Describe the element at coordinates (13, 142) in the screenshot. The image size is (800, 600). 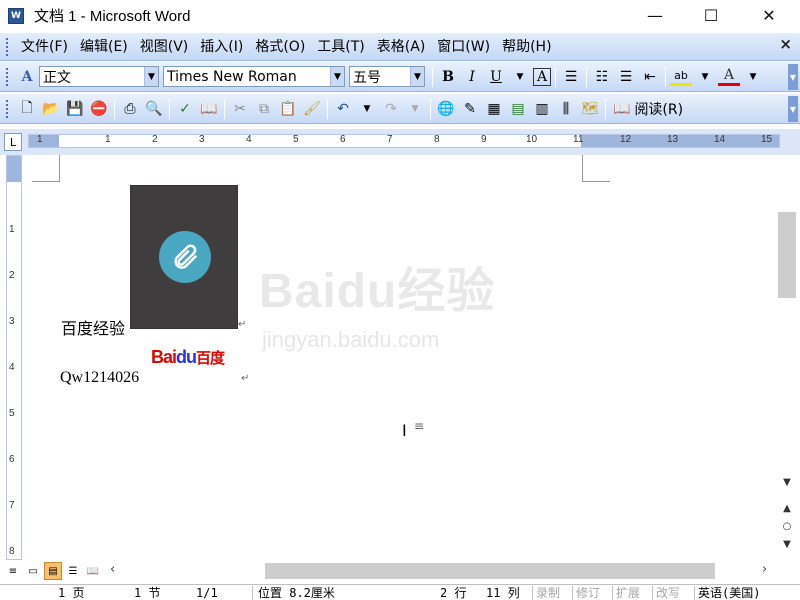
I see `tab-selector: L` at that location.